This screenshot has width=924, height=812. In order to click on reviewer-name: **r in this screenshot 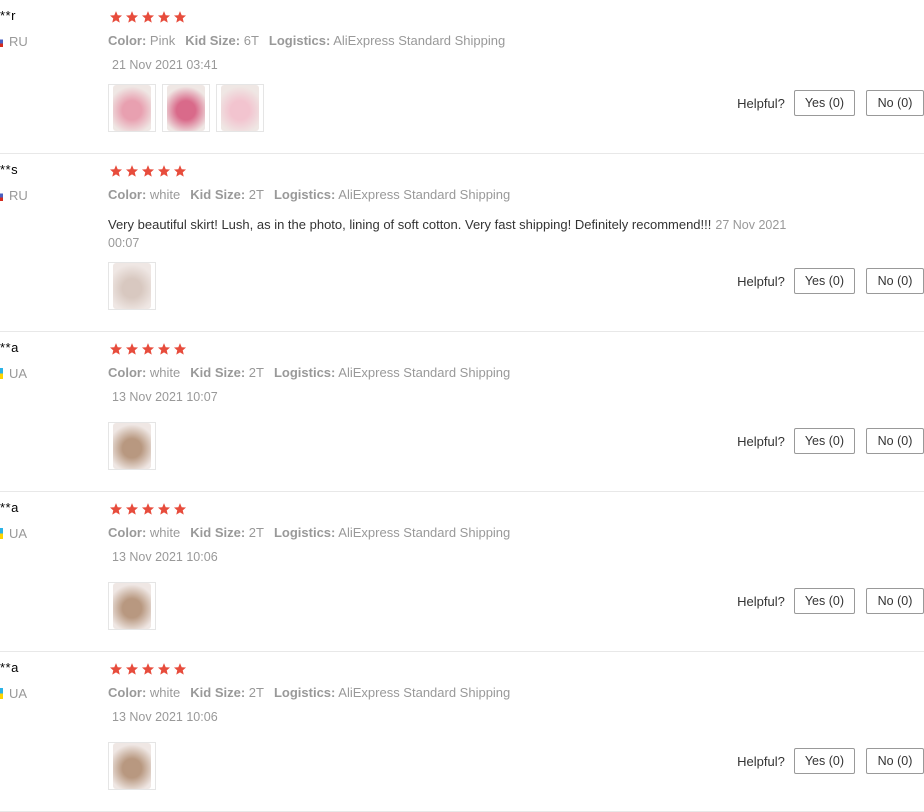, I will do `click(8, 15)`.